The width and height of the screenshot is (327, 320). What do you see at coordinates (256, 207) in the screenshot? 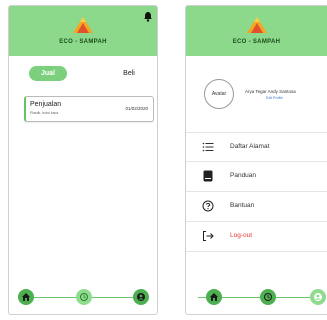
I see `menu-item-bantuan: Bantuan` at bounding box center [256, 207].